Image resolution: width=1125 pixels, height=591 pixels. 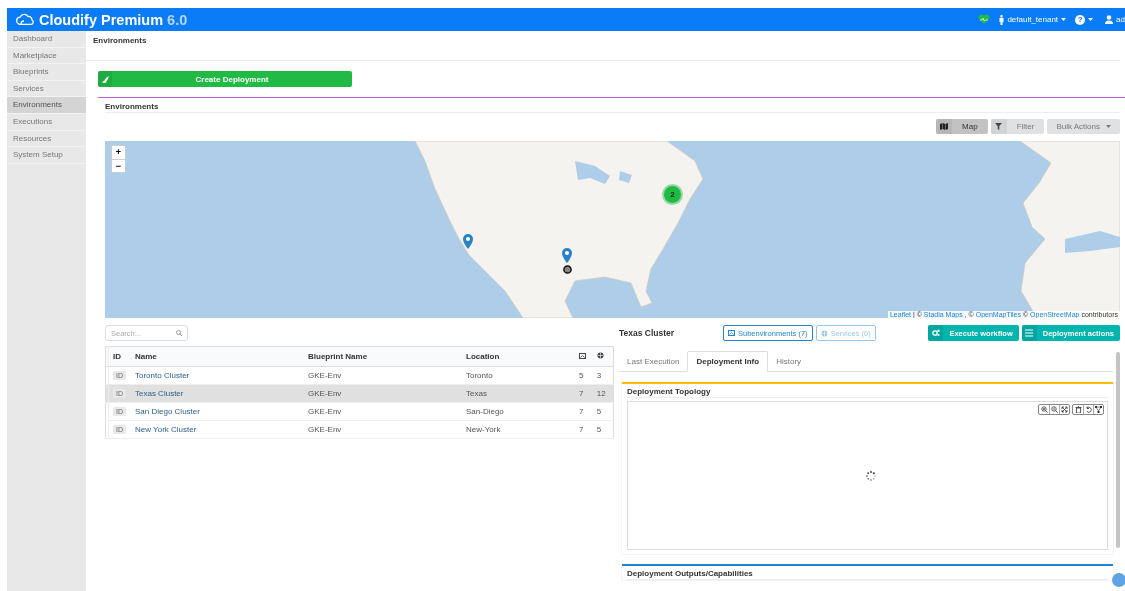 I want to click on search-icon, so click(x=179, y=333).